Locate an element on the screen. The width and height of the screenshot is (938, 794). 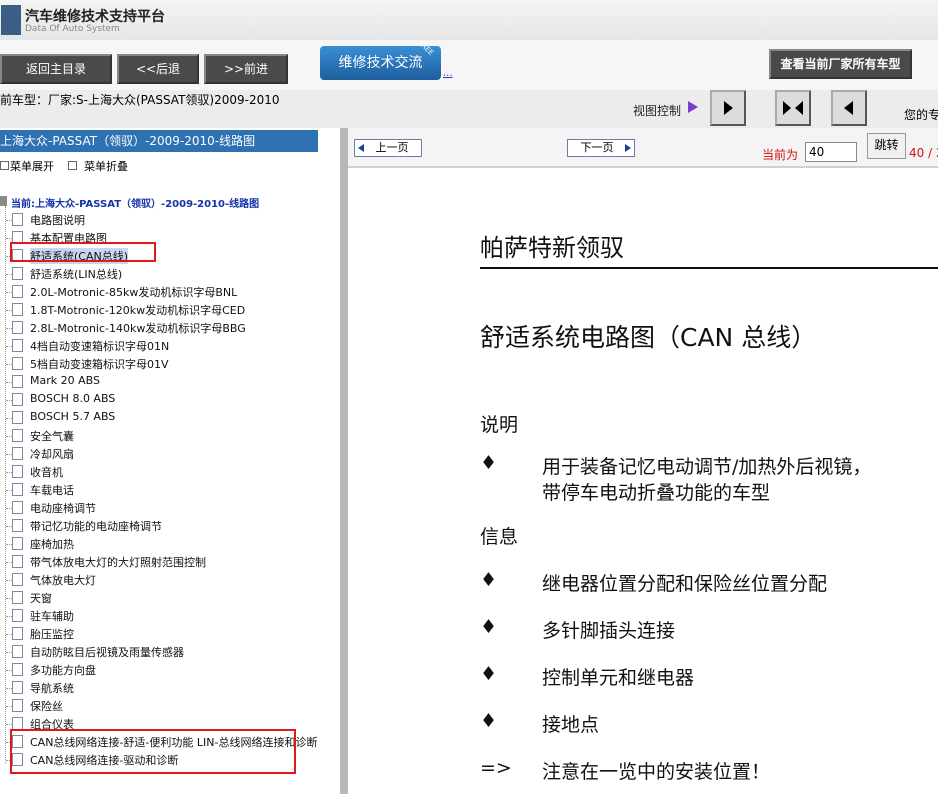
tree-item-label: 座椅加热 is located at coordinates (52, 544).